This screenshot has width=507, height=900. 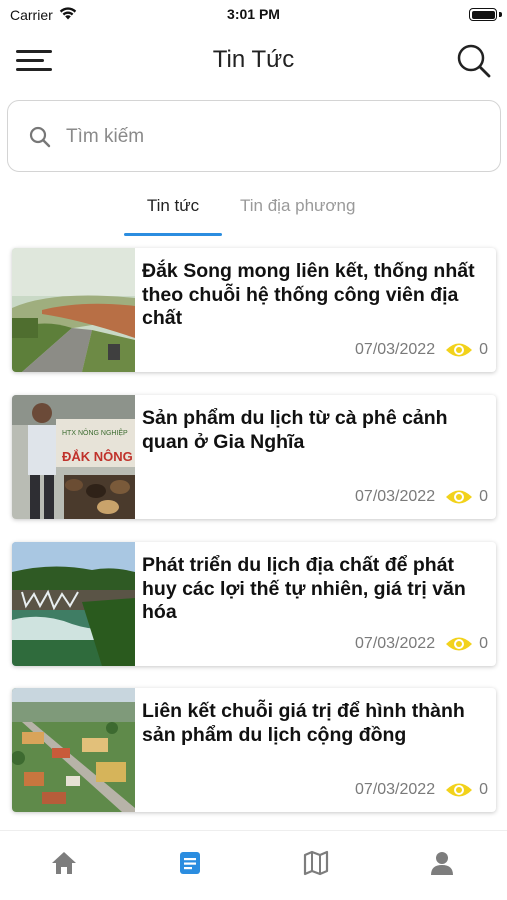 What do you see at coordinates (73, 604) in the screenshot?
I see `news-thumbnail-waterfall` at bounding box center [73, 604].